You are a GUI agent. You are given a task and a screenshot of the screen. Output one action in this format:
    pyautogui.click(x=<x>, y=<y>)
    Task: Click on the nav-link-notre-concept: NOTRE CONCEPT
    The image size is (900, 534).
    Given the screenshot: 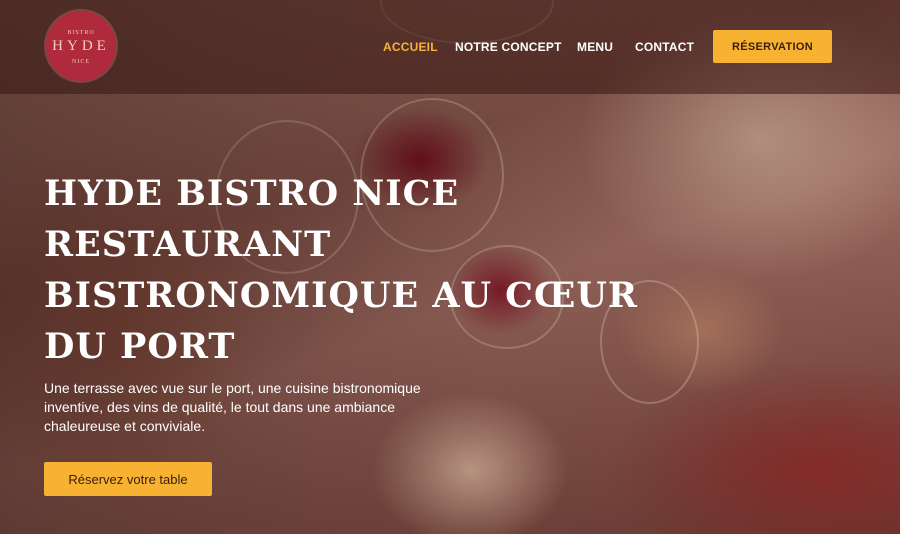 What is the action you would take?
    pyautogui.click(x=508, y=47)
    